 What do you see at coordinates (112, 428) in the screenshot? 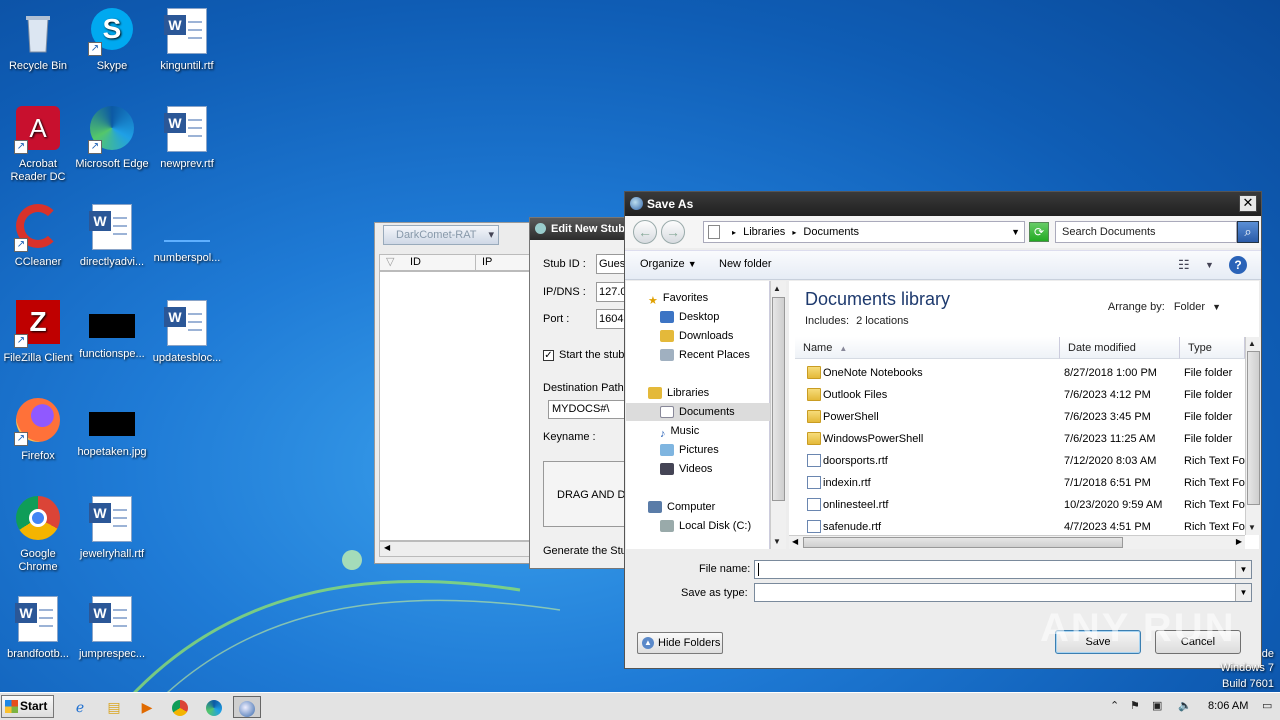
I see `desktop-icon-hopetaken: hopetaken.jpg` at bounding box center [112, 428].